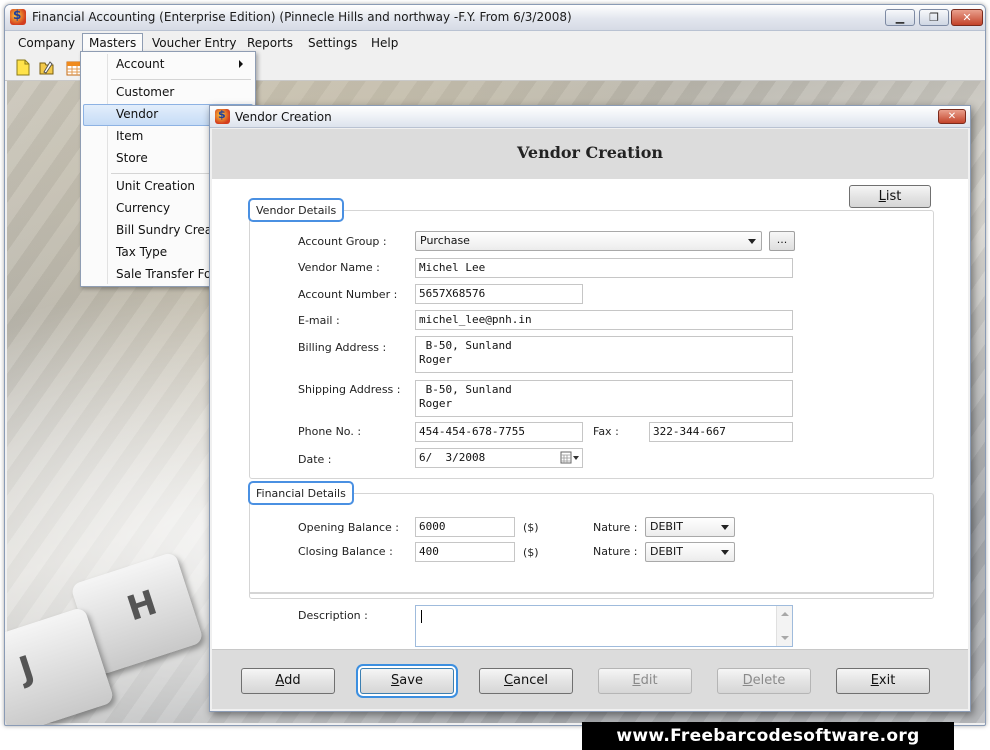 The width and height of the screenshot is (990, 750). What do you see at coordinates (784, 626) in the screenshot?
I see `description-scrollbar` at bounding box center [784, 626].